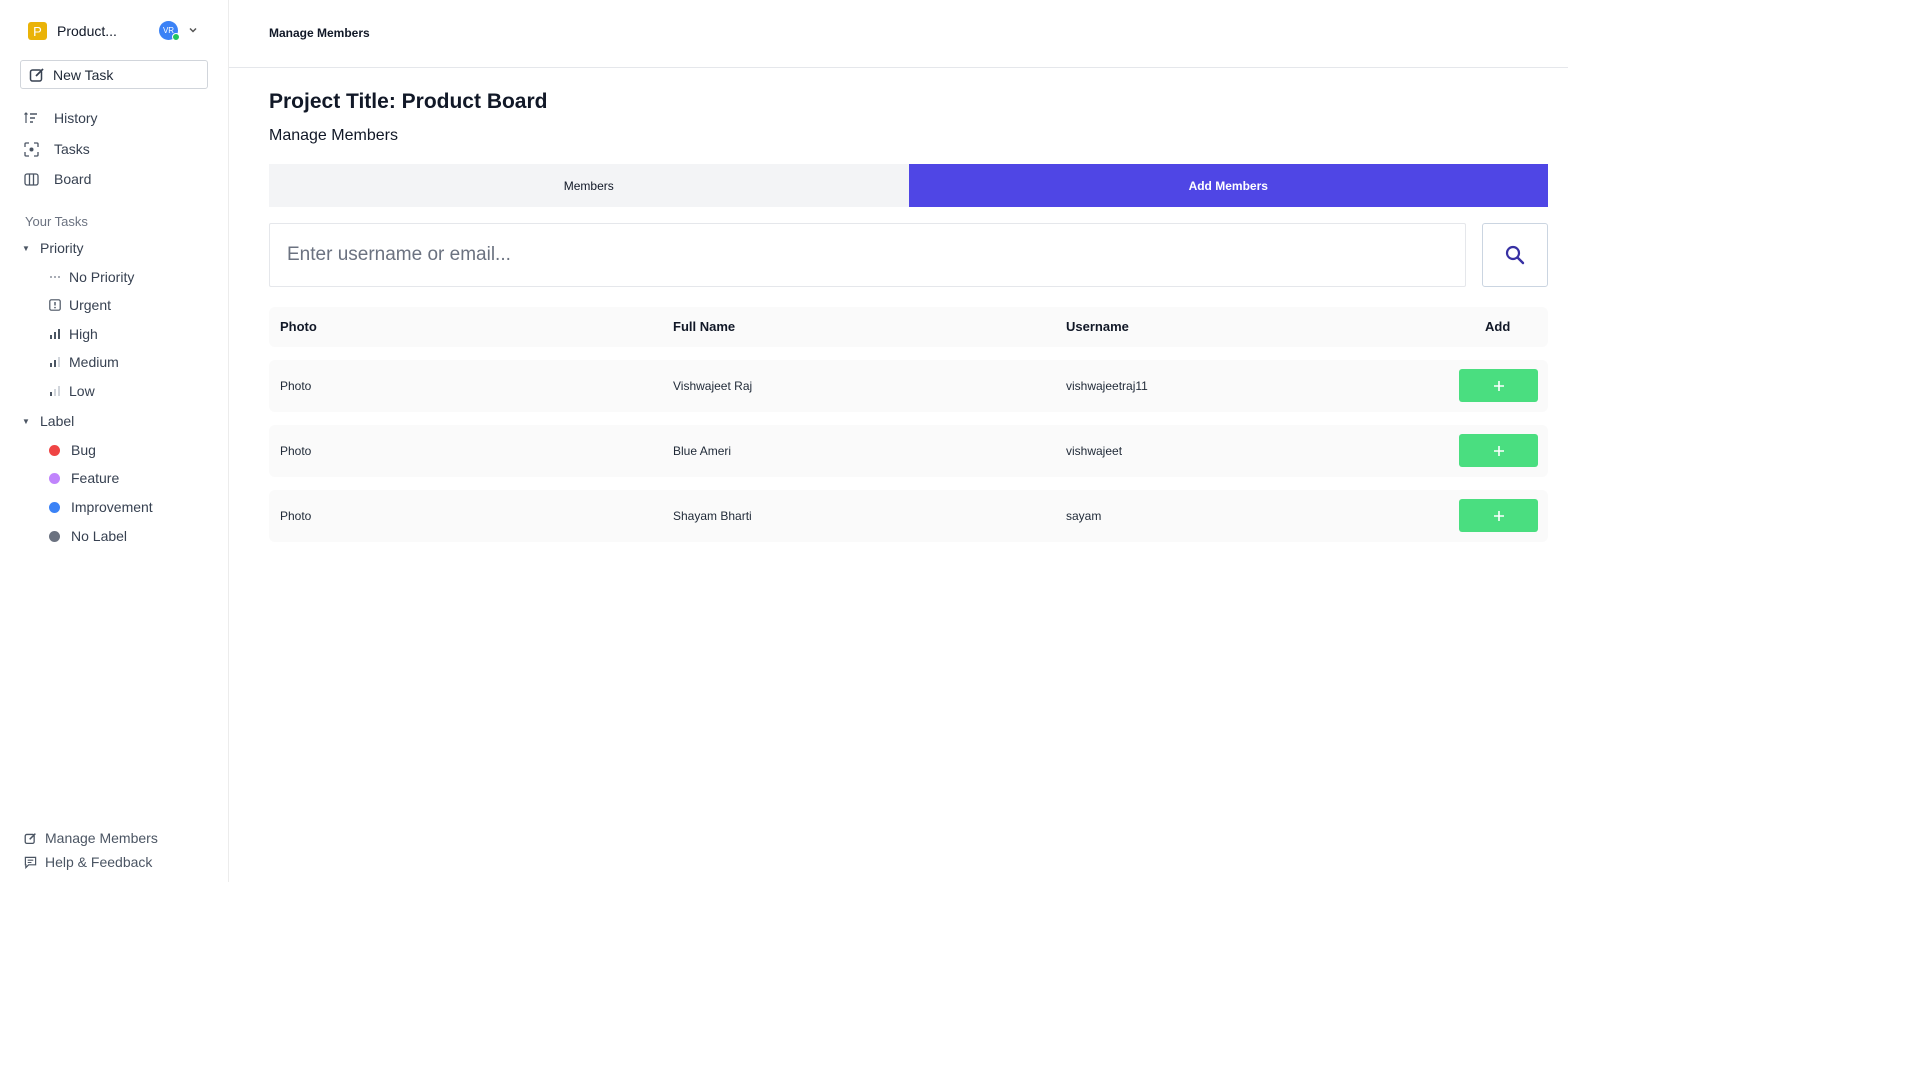  Describe the element at coordinates (31, 118) in the screenshot. I see `history-icon` at that location.